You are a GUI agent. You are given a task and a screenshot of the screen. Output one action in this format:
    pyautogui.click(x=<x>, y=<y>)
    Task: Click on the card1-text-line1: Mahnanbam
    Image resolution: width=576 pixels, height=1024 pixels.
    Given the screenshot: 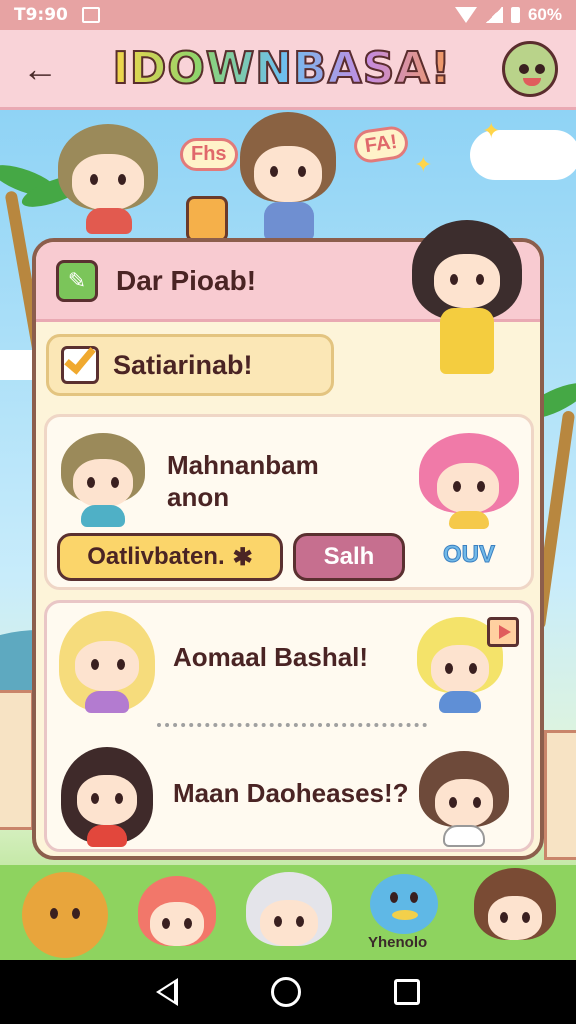 What is the action you would take?
    pyautogui.click(x=243, y=465)
    